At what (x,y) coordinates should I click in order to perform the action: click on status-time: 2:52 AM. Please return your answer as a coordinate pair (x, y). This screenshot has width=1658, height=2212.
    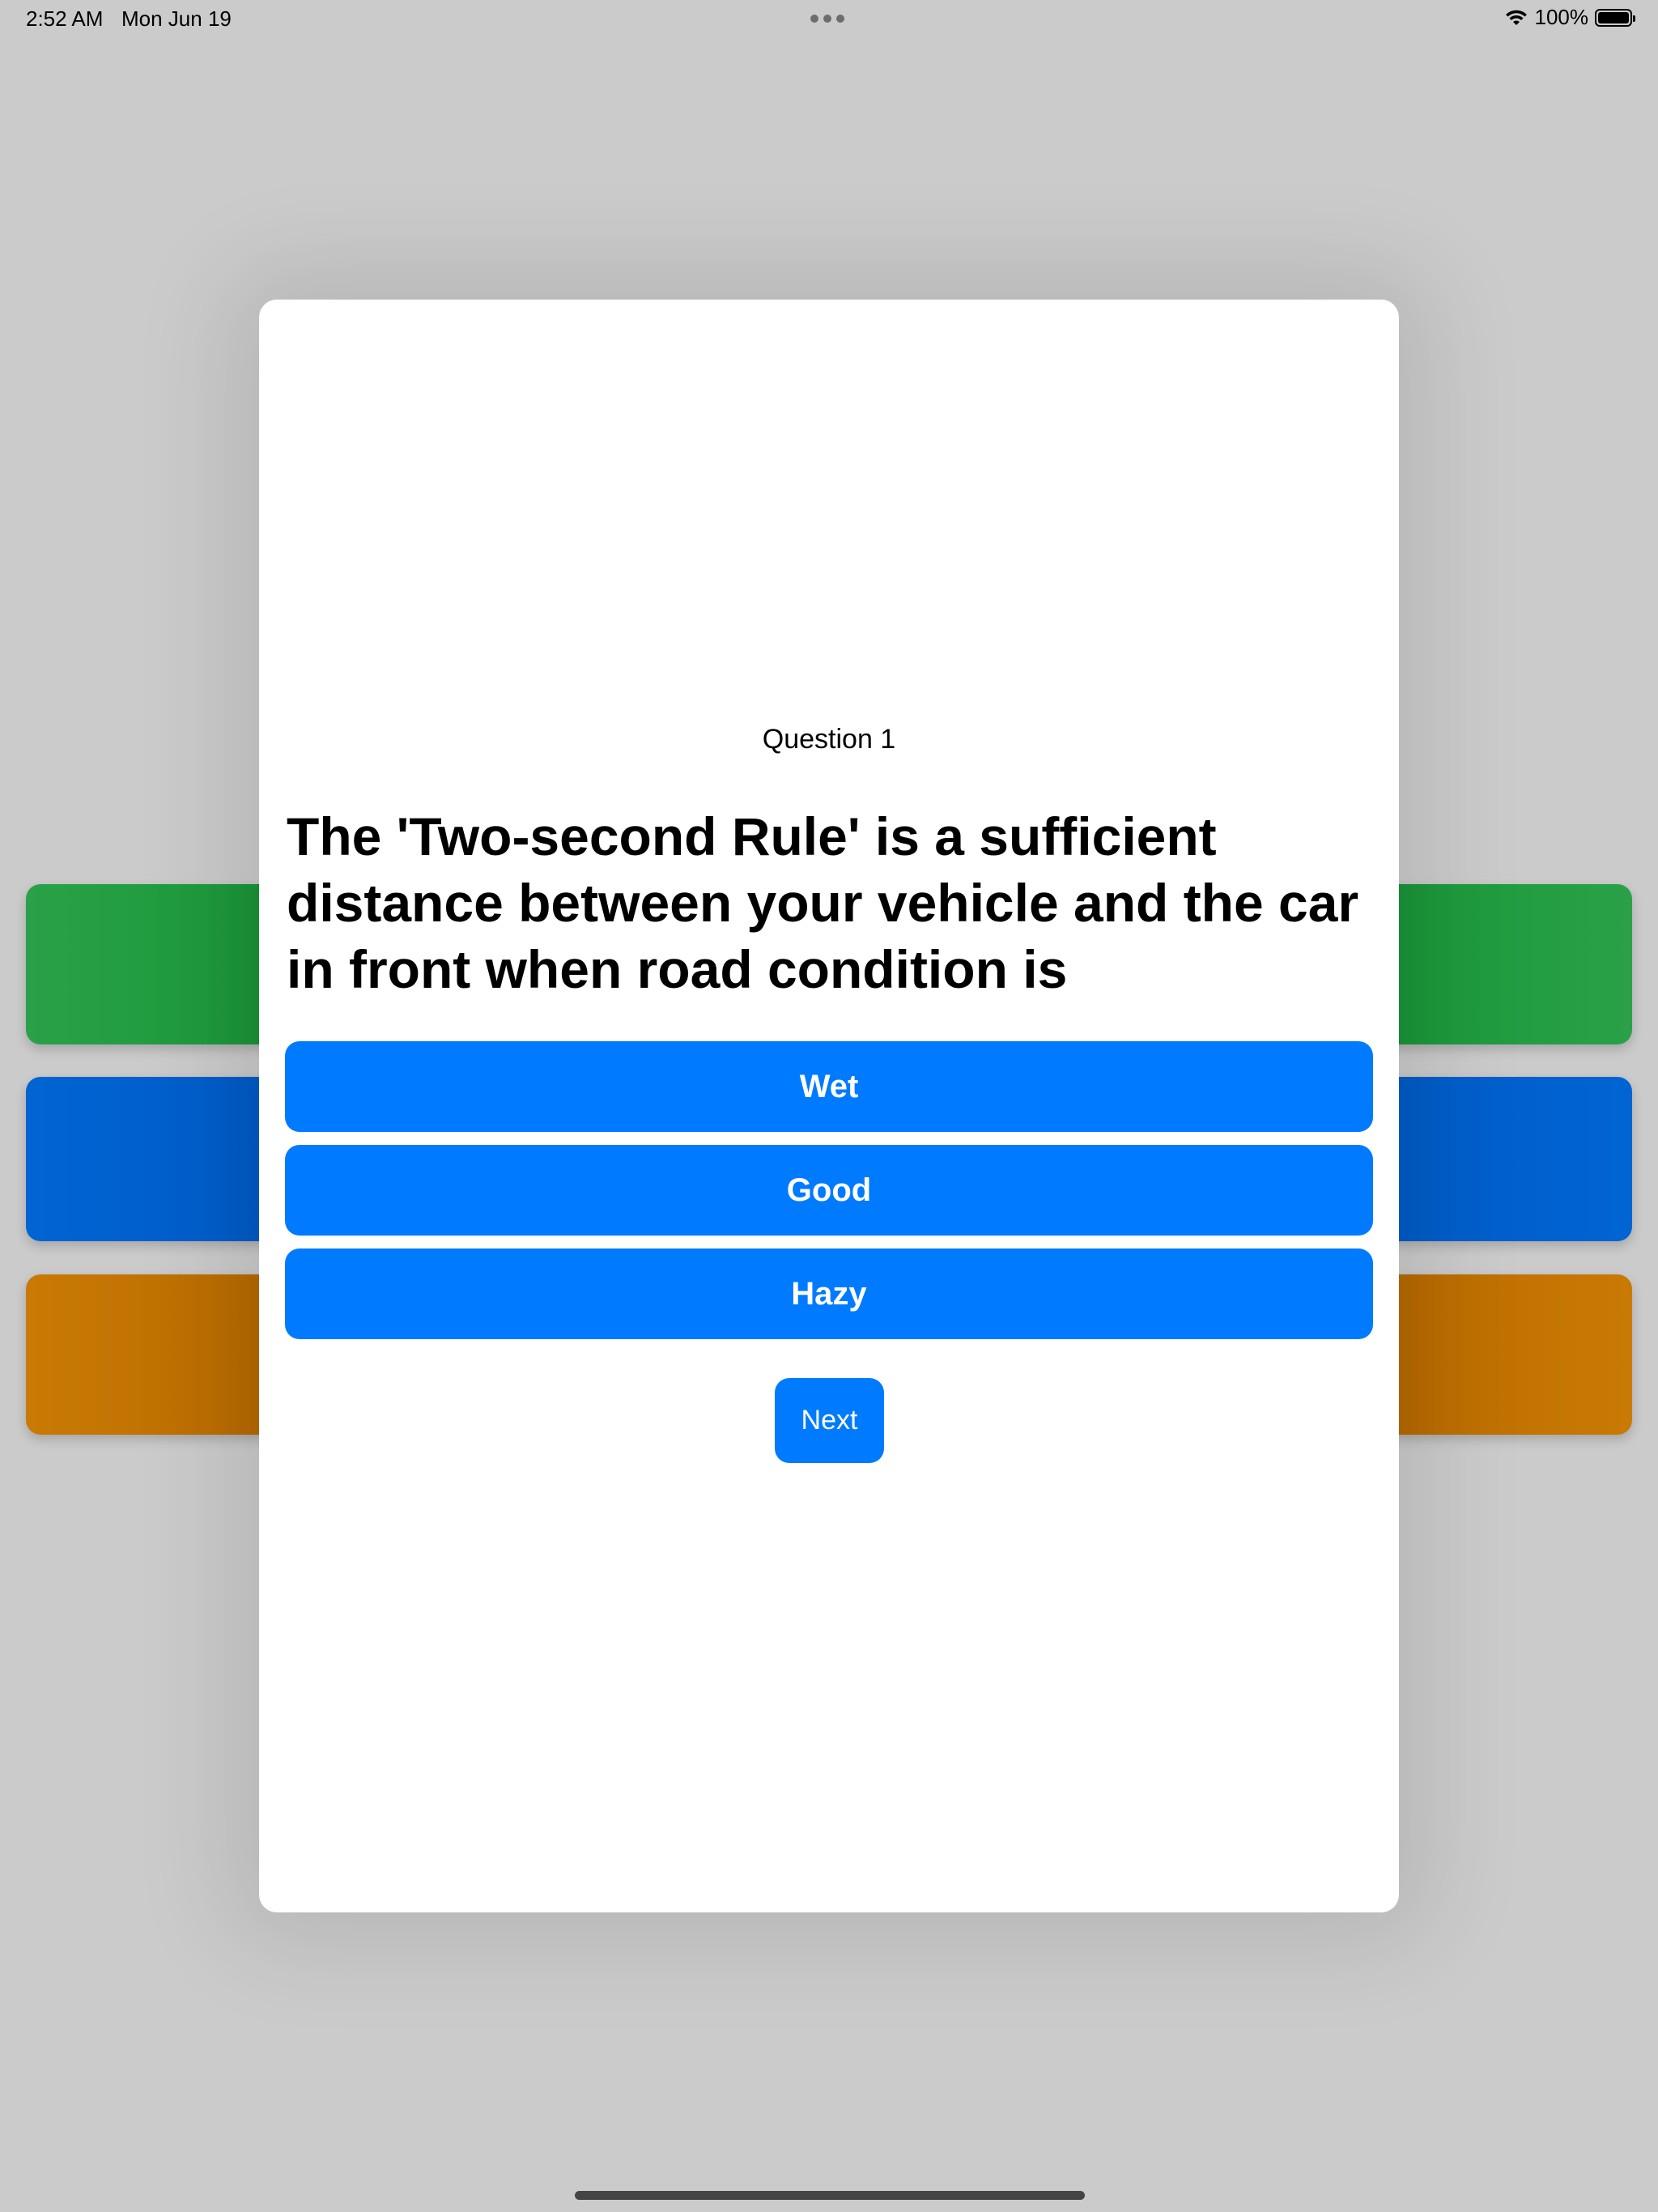
    Looking at the image, I should click on (65, 19).